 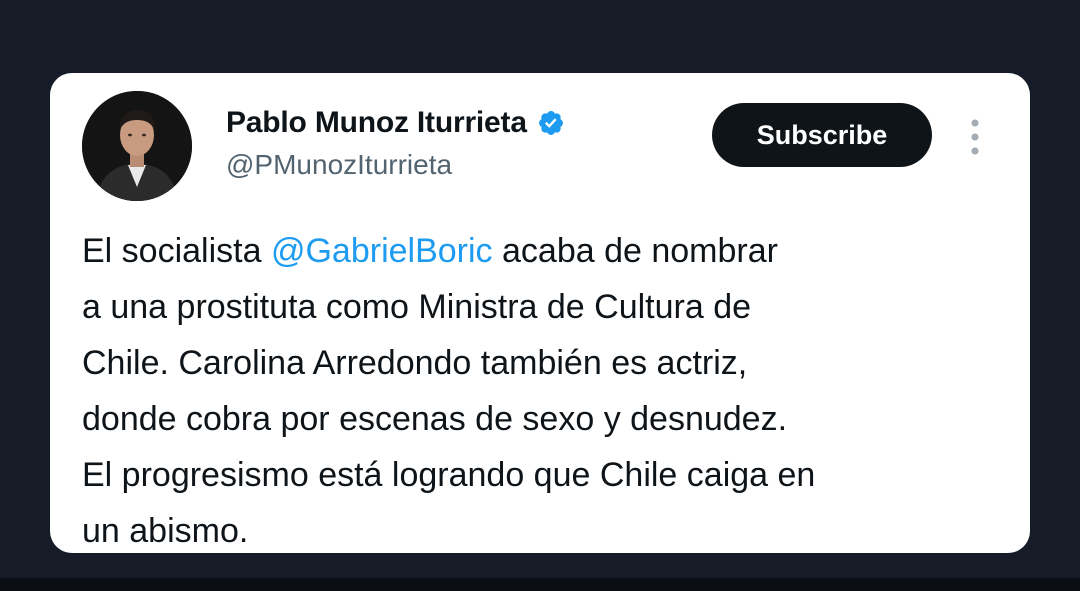 I want to click on tweet-text-start: El socialista, so click(x=176, y=251).